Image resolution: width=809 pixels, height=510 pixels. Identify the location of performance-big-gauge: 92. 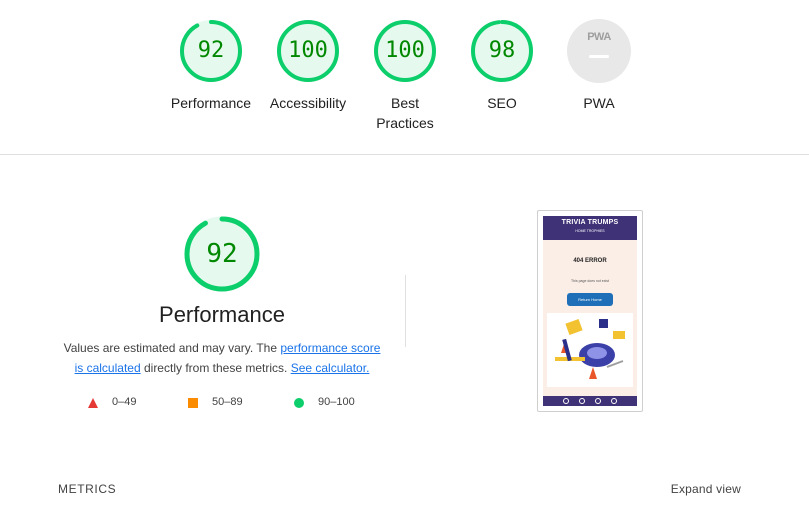
(222, 254).